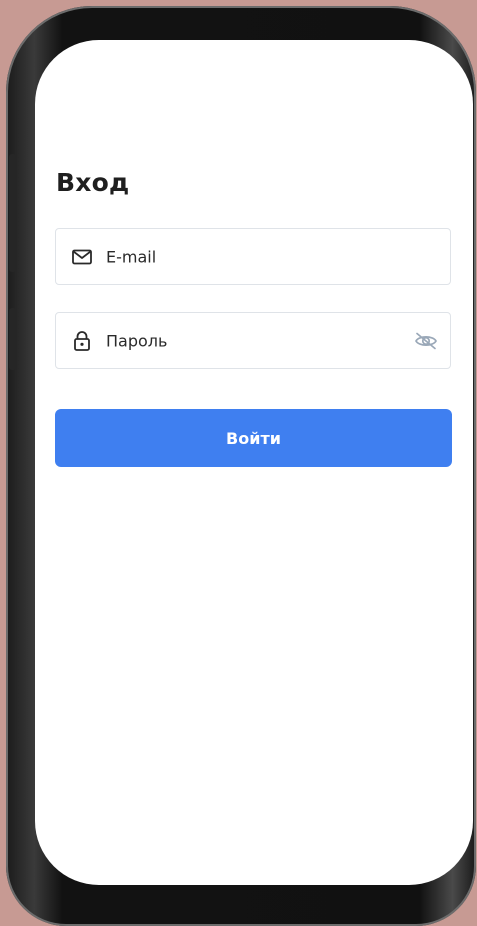 The image size is (477, 926). Describe the element at coordinates (13, 339) in the screenshot. I see `side-button-volume-down` at that location.